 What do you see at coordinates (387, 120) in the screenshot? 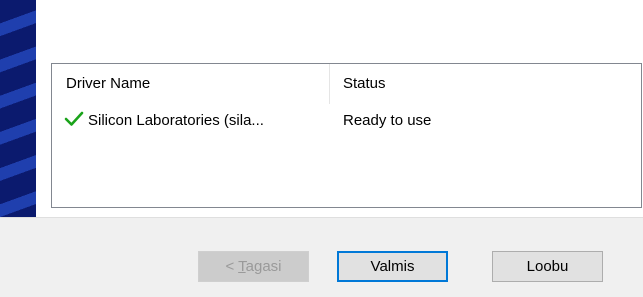
I see `driver-status-cell: Ready to use` at bounding box center [387, 120].